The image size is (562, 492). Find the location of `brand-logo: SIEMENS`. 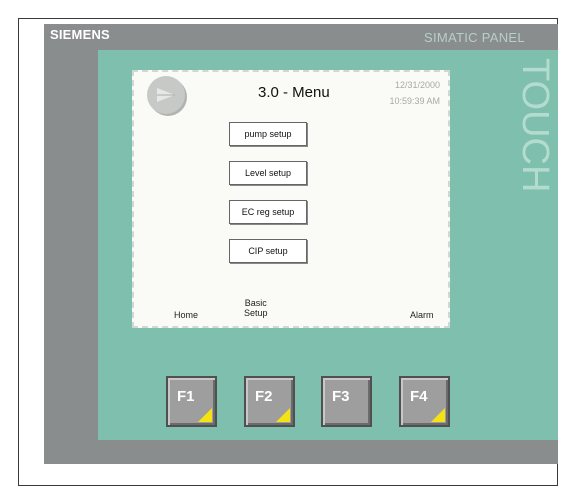

brand-logo: SIEMENS is located at coordinates (80, 34).